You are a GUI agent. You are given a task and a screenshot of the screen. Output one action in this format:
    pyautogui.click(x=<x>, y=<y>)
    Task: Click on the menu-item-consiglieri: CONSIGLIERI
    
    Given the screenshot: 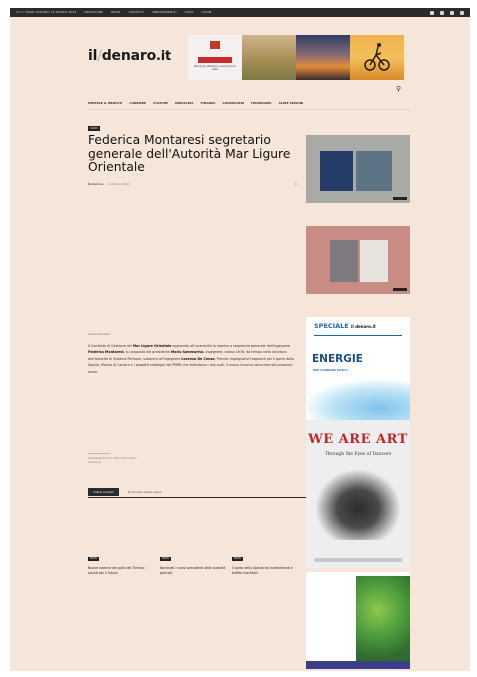 What is the action you would take?
    pyautogui.click(x=233, y=103)
    